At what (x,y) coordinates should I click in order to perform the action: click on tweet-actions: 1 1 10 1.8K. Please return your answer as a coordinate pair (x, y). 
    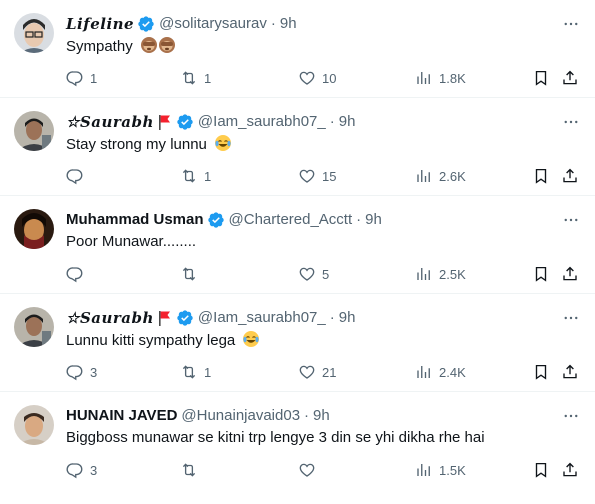
    Looking at the image, I should click on (297, 78).